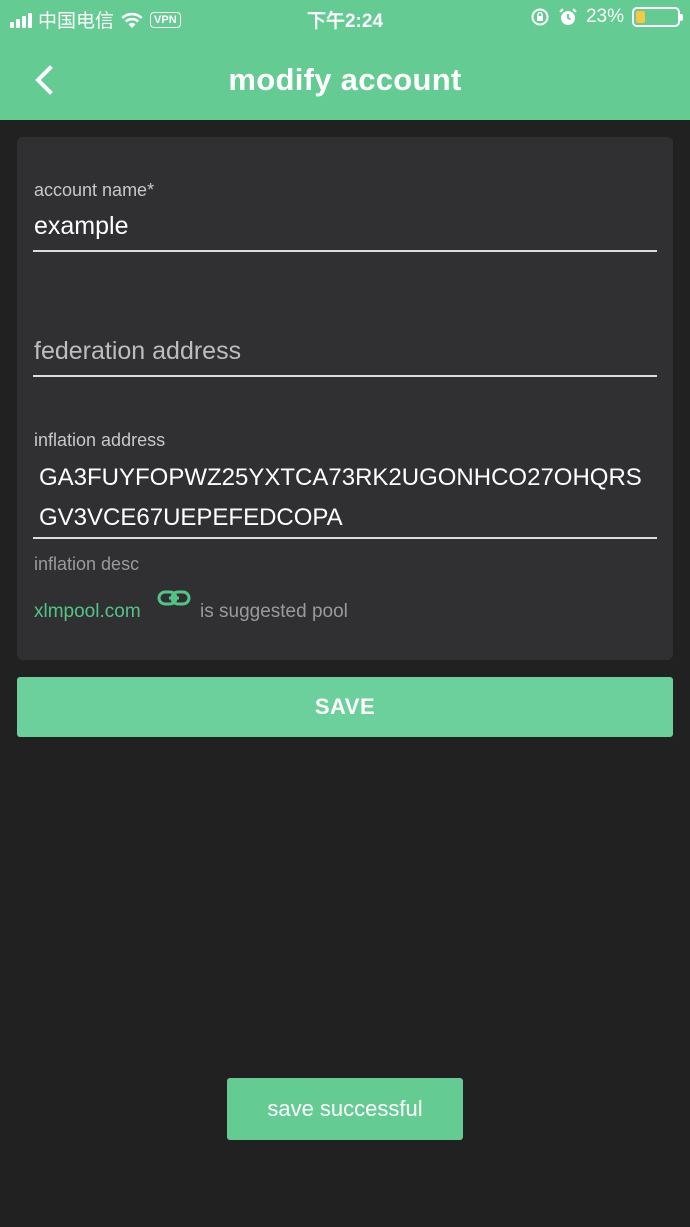 Image resolution: width=690 pixels, height=1227 pixels. I want to click on suggested-pool-row: xlmpool.com is suggested pool, so click(344, 607).